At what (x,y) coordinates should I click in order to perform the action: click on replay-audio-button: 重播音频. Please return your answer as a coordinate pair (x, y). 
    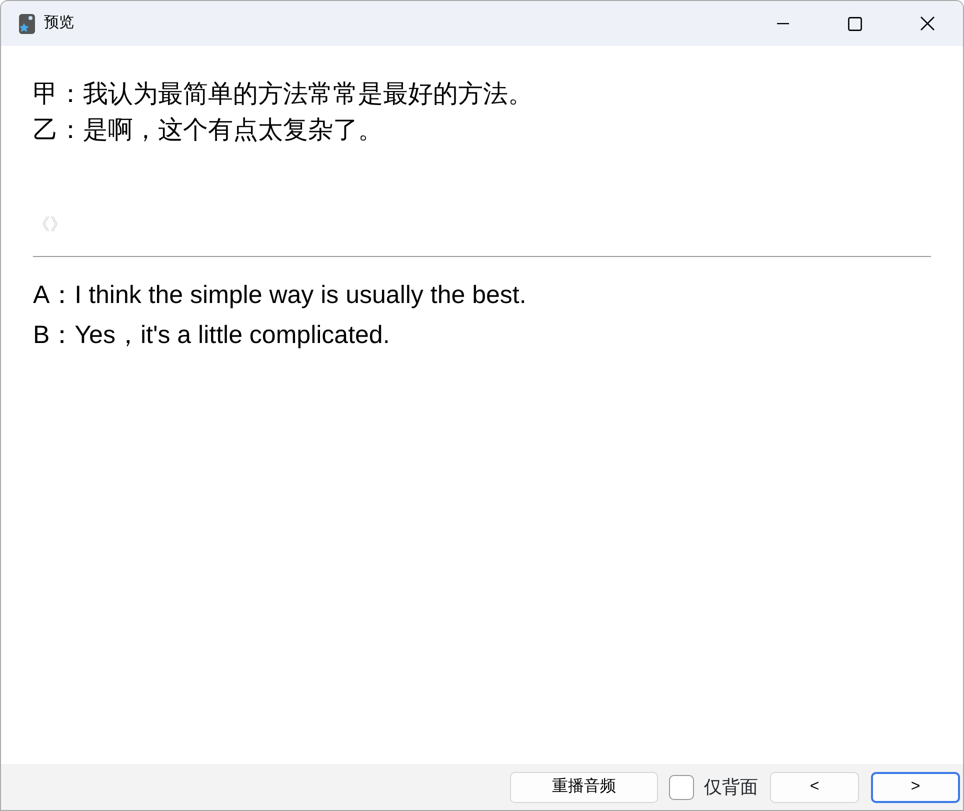
    Looking at the image, I should click on (584, 787).